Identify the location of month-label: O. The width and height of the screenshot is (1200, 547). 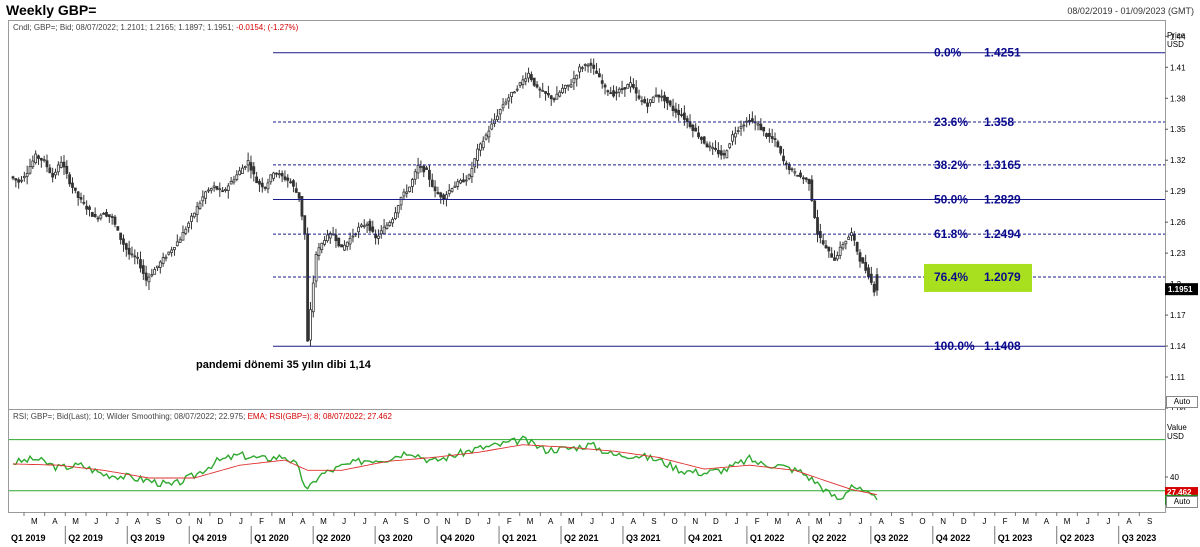
(427, 521).